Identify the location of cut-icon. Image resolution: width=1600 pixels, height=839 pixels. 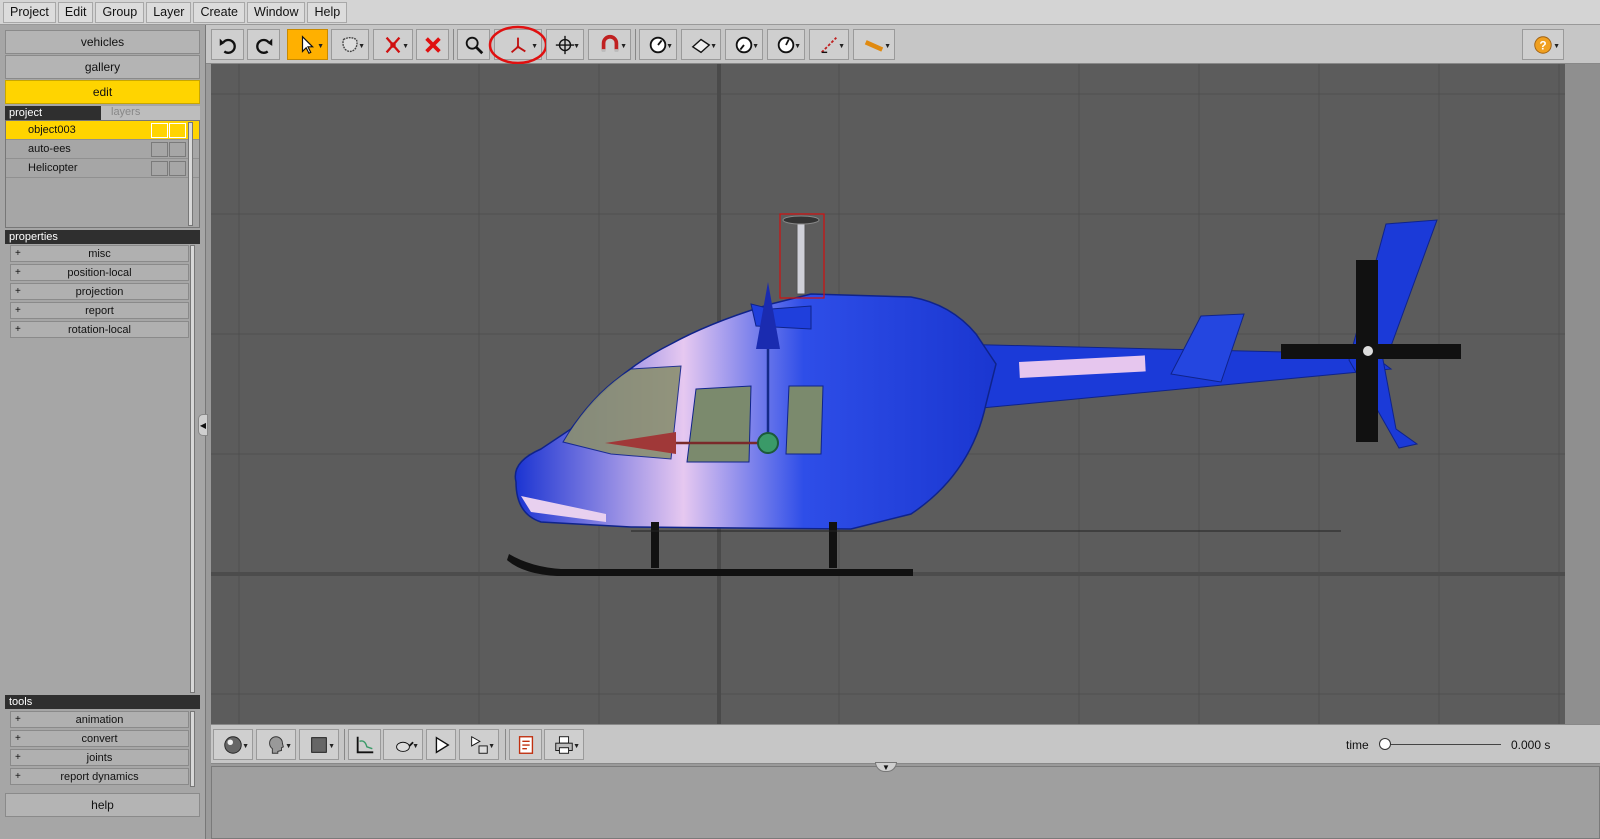
(393, 44).